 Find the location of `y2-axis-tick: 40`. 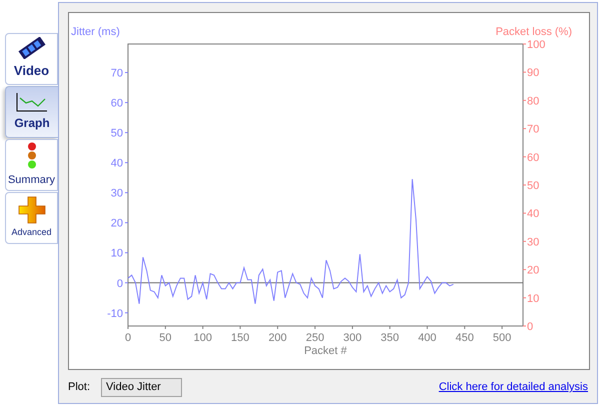

y2-axis-tick: 40 is located at coordinates (531, 214).